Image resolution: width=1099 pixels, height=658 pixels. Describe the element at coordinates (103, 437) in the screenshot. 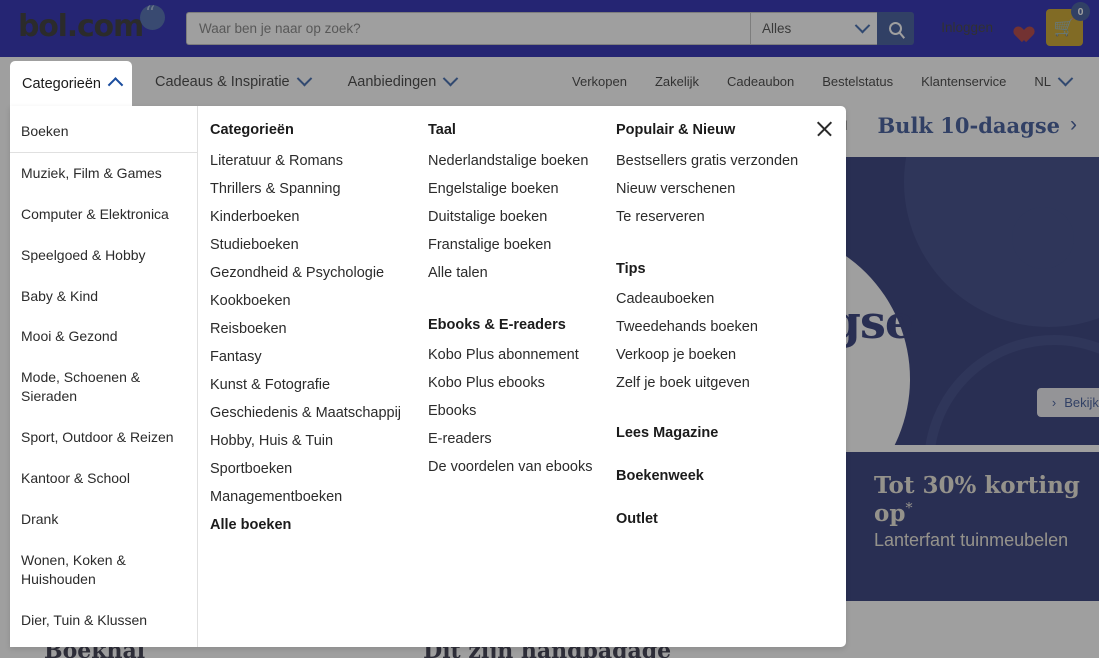

I see `sidebar-item-sport-outdoor-reizen: Sport, Outdoor & Reizen` at that location.